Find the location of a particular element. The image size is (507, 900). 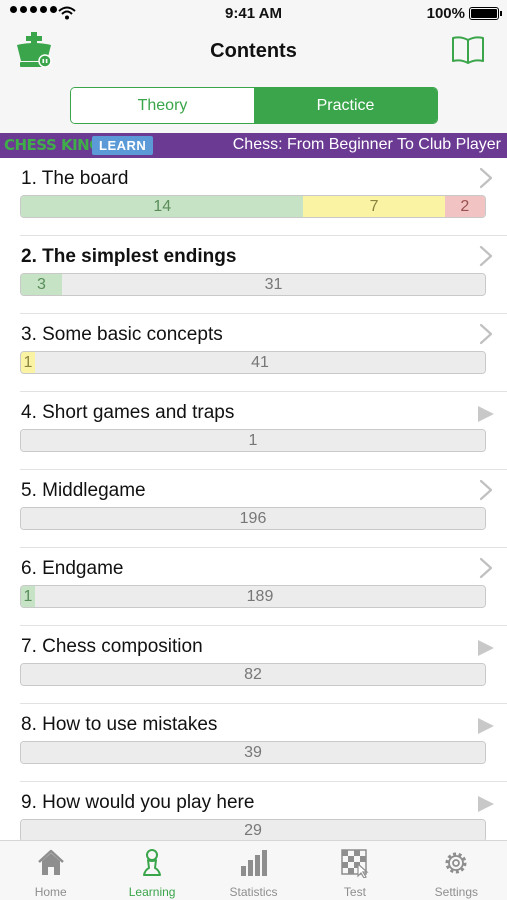

tab-learning: Learning is located at coordinates (151, 870).